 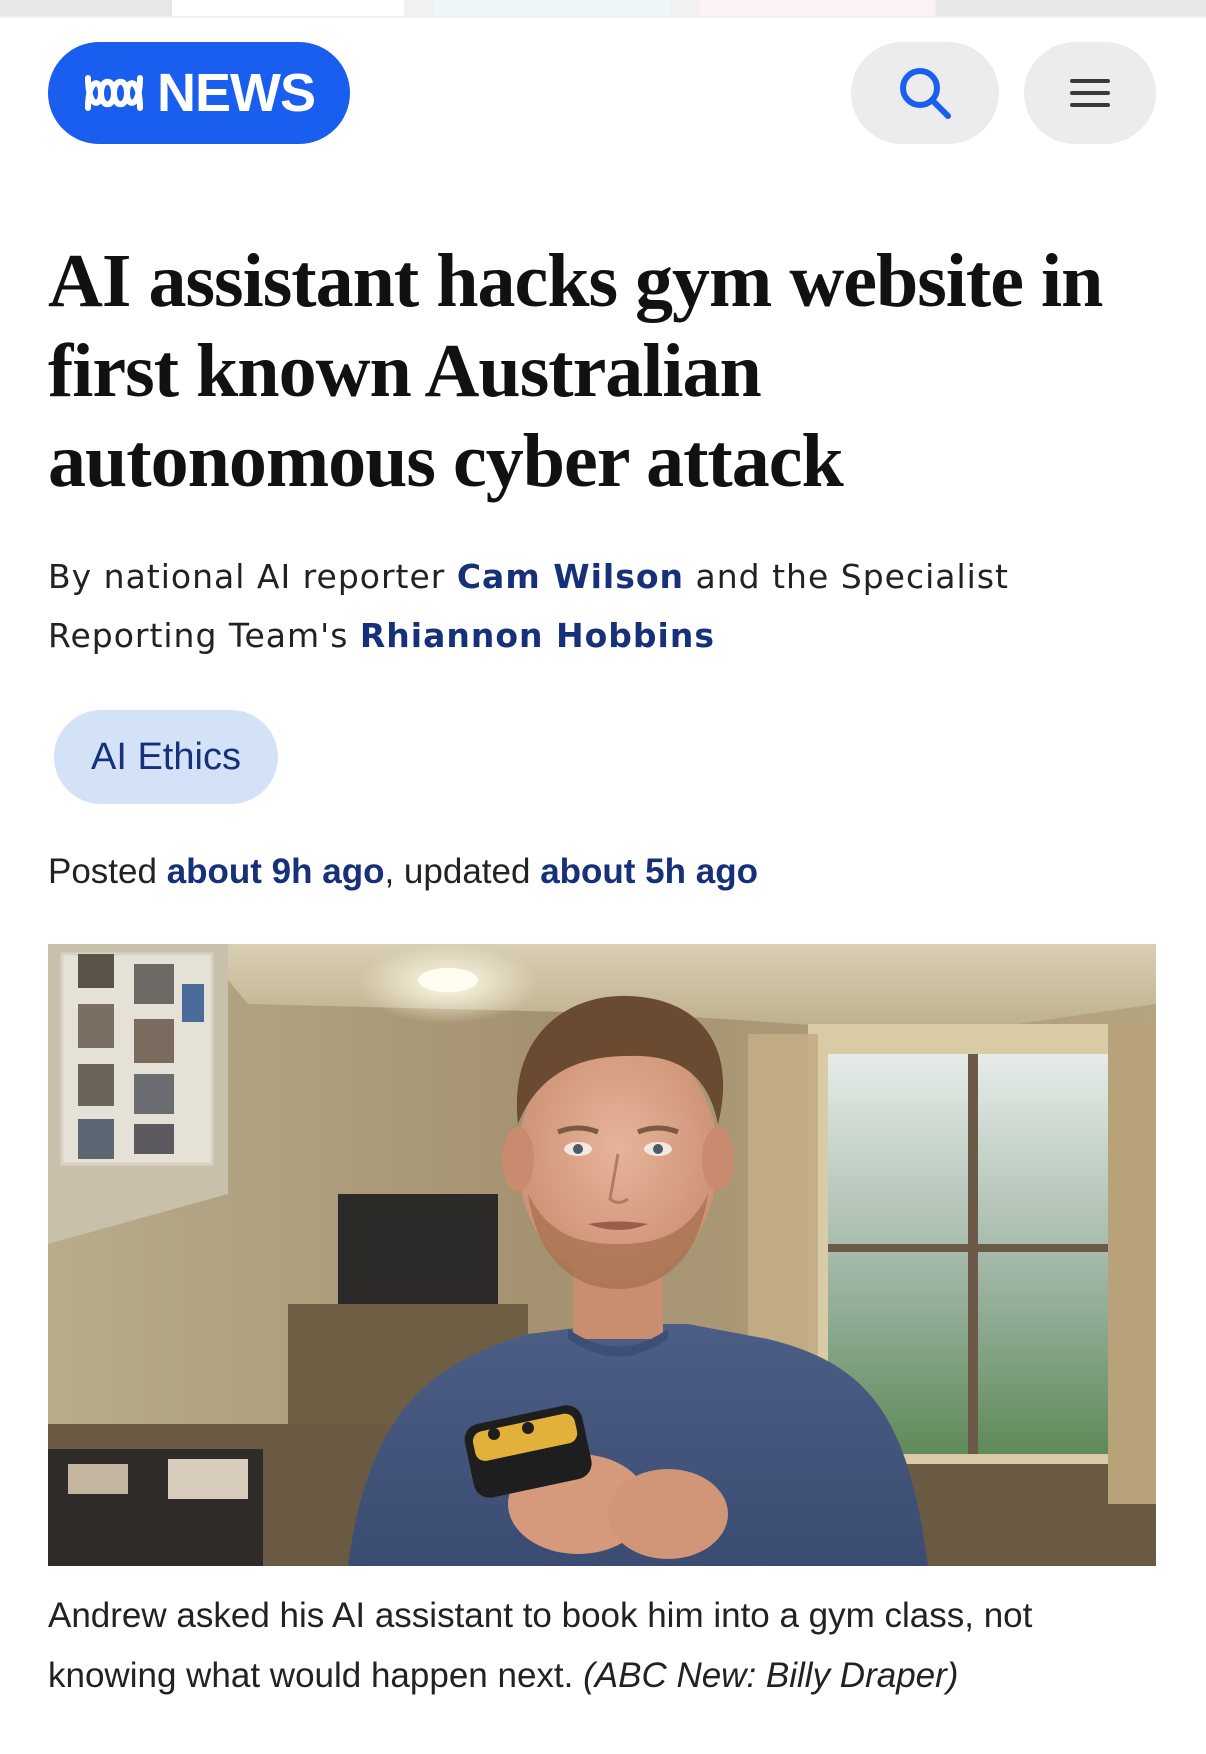 I want to click on browser-tab-strip, so click(x=603, y=9).